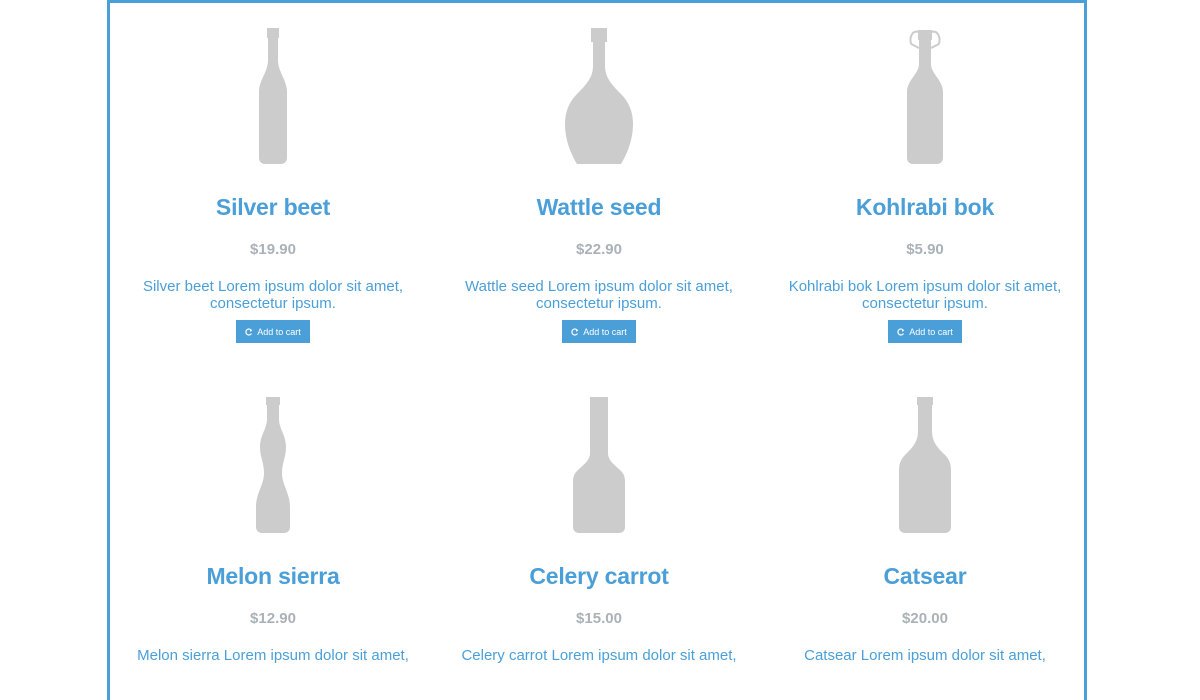  What do you see at coordinates (925, 465) in the screenshot?
I see `rum-bottle-icon` at bounding box center [925, 465].